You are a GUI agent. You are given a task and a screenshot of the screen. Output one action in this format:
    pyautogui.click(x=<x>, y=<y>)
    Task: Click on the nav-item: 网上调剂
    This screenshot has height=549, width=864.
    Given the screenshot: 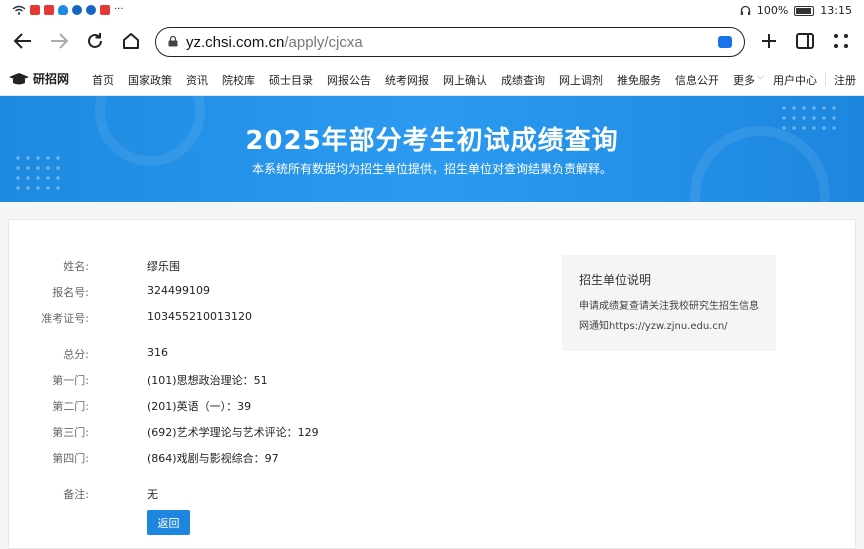 What is the action you would take?
    pyautogui.click(x=581, y=80)
    